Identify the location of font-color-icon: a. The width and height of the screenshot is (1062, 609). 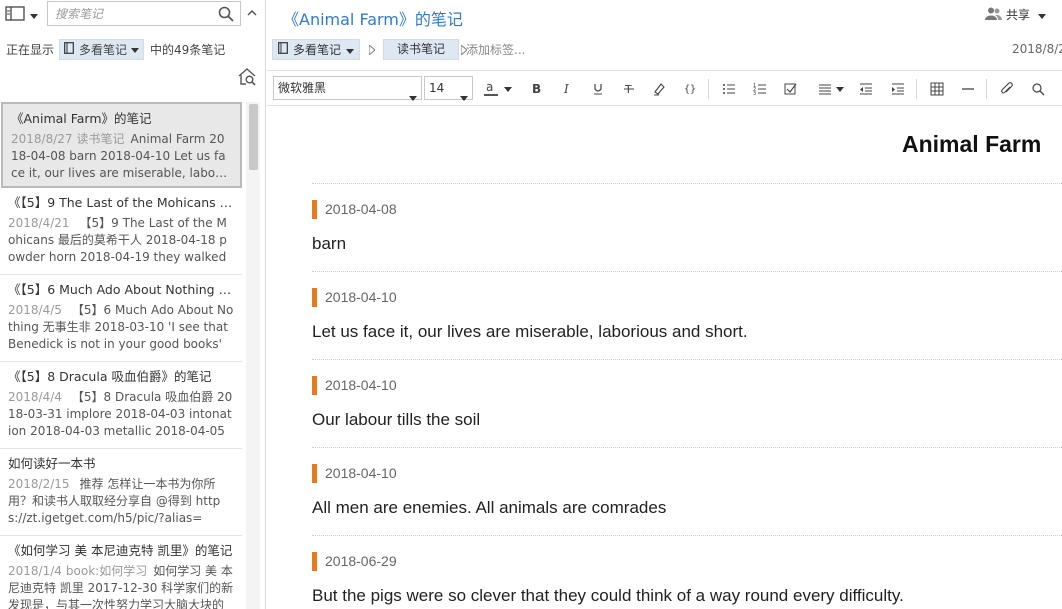
(491, 89).